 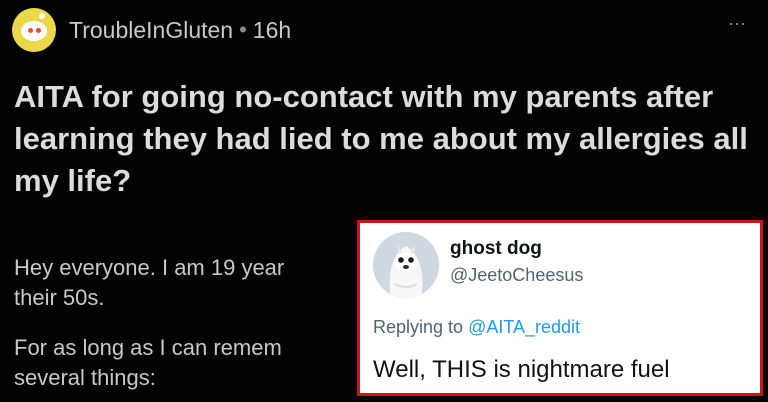 I want to click on tweet-handle: @JeetoCheesus, so click(x=516, y=275).